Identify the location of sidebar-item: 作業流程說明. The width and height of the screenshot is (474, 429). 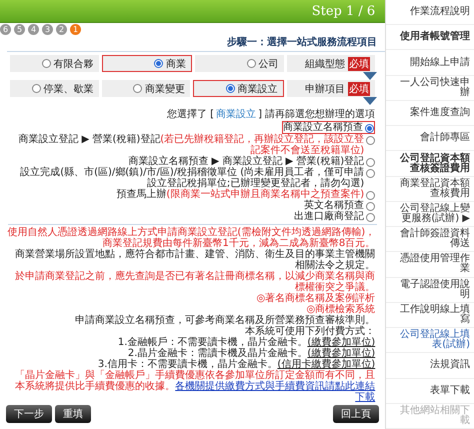
(430, 13).